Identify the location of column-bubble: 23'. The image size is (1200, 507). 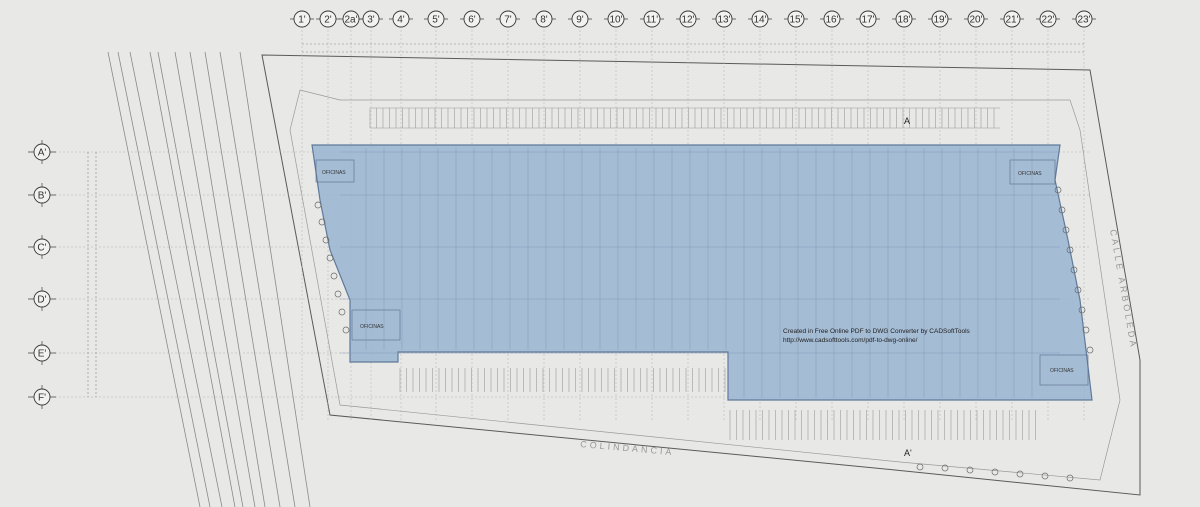
(1084, 19).